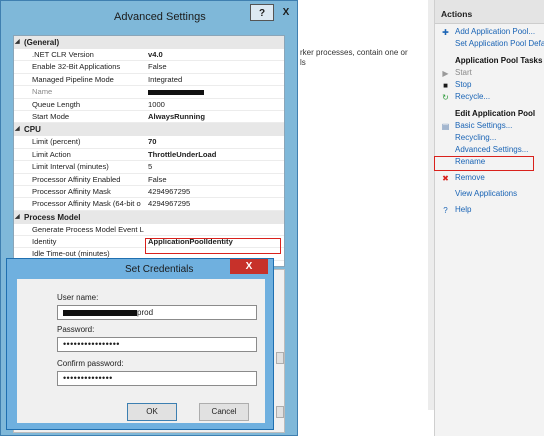  Describe the element at coordinates (90, 363) in the screenshot. I see `confirm-password-label: Confirm password:` at that location.